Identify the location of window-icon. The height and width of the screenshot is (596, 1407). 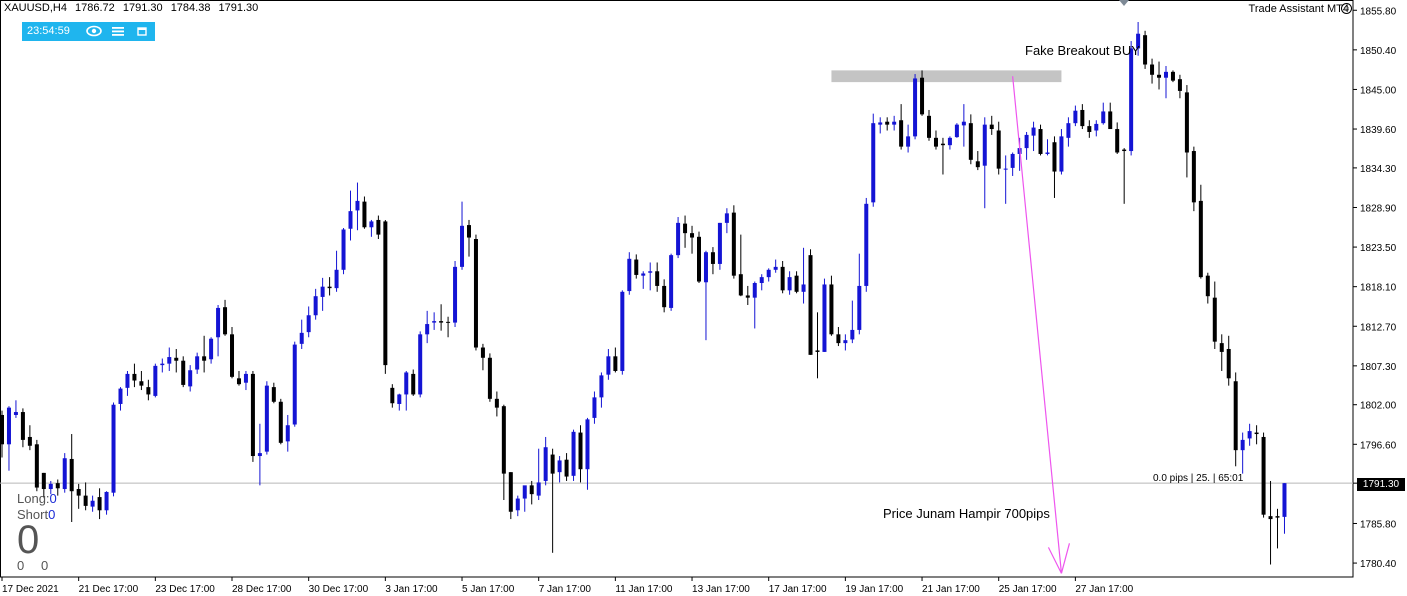
(142, 32).